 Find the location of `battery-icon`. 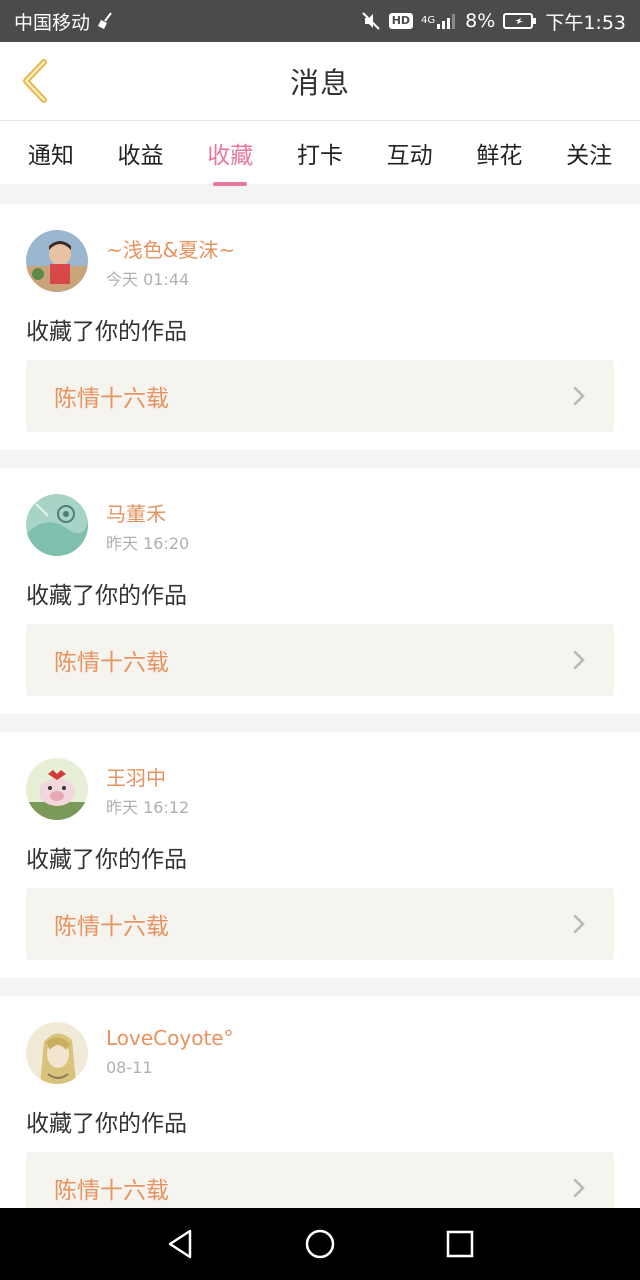

battery-icon is located at coordinates (520, 21).